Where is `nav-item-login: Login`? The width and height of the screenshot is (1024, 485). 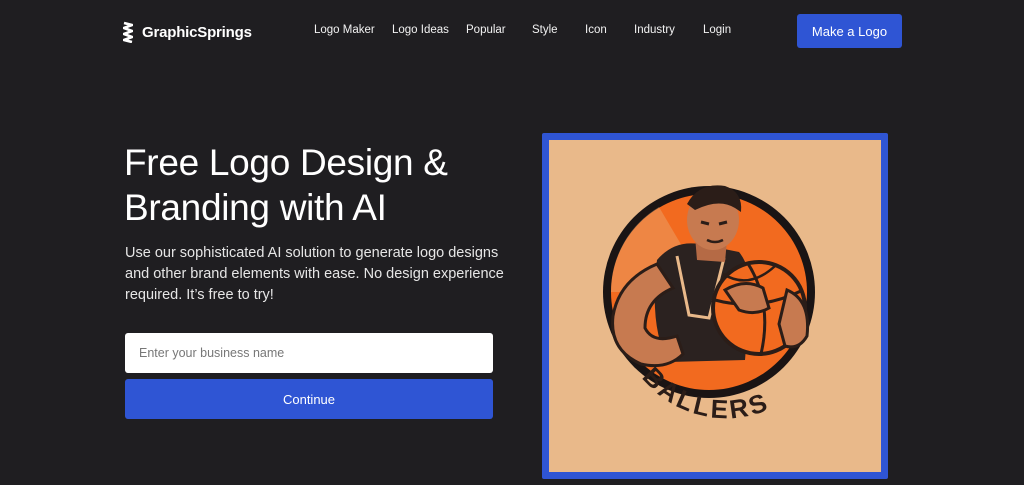 nav-item-login: Login is located at coordinates (717, 30).